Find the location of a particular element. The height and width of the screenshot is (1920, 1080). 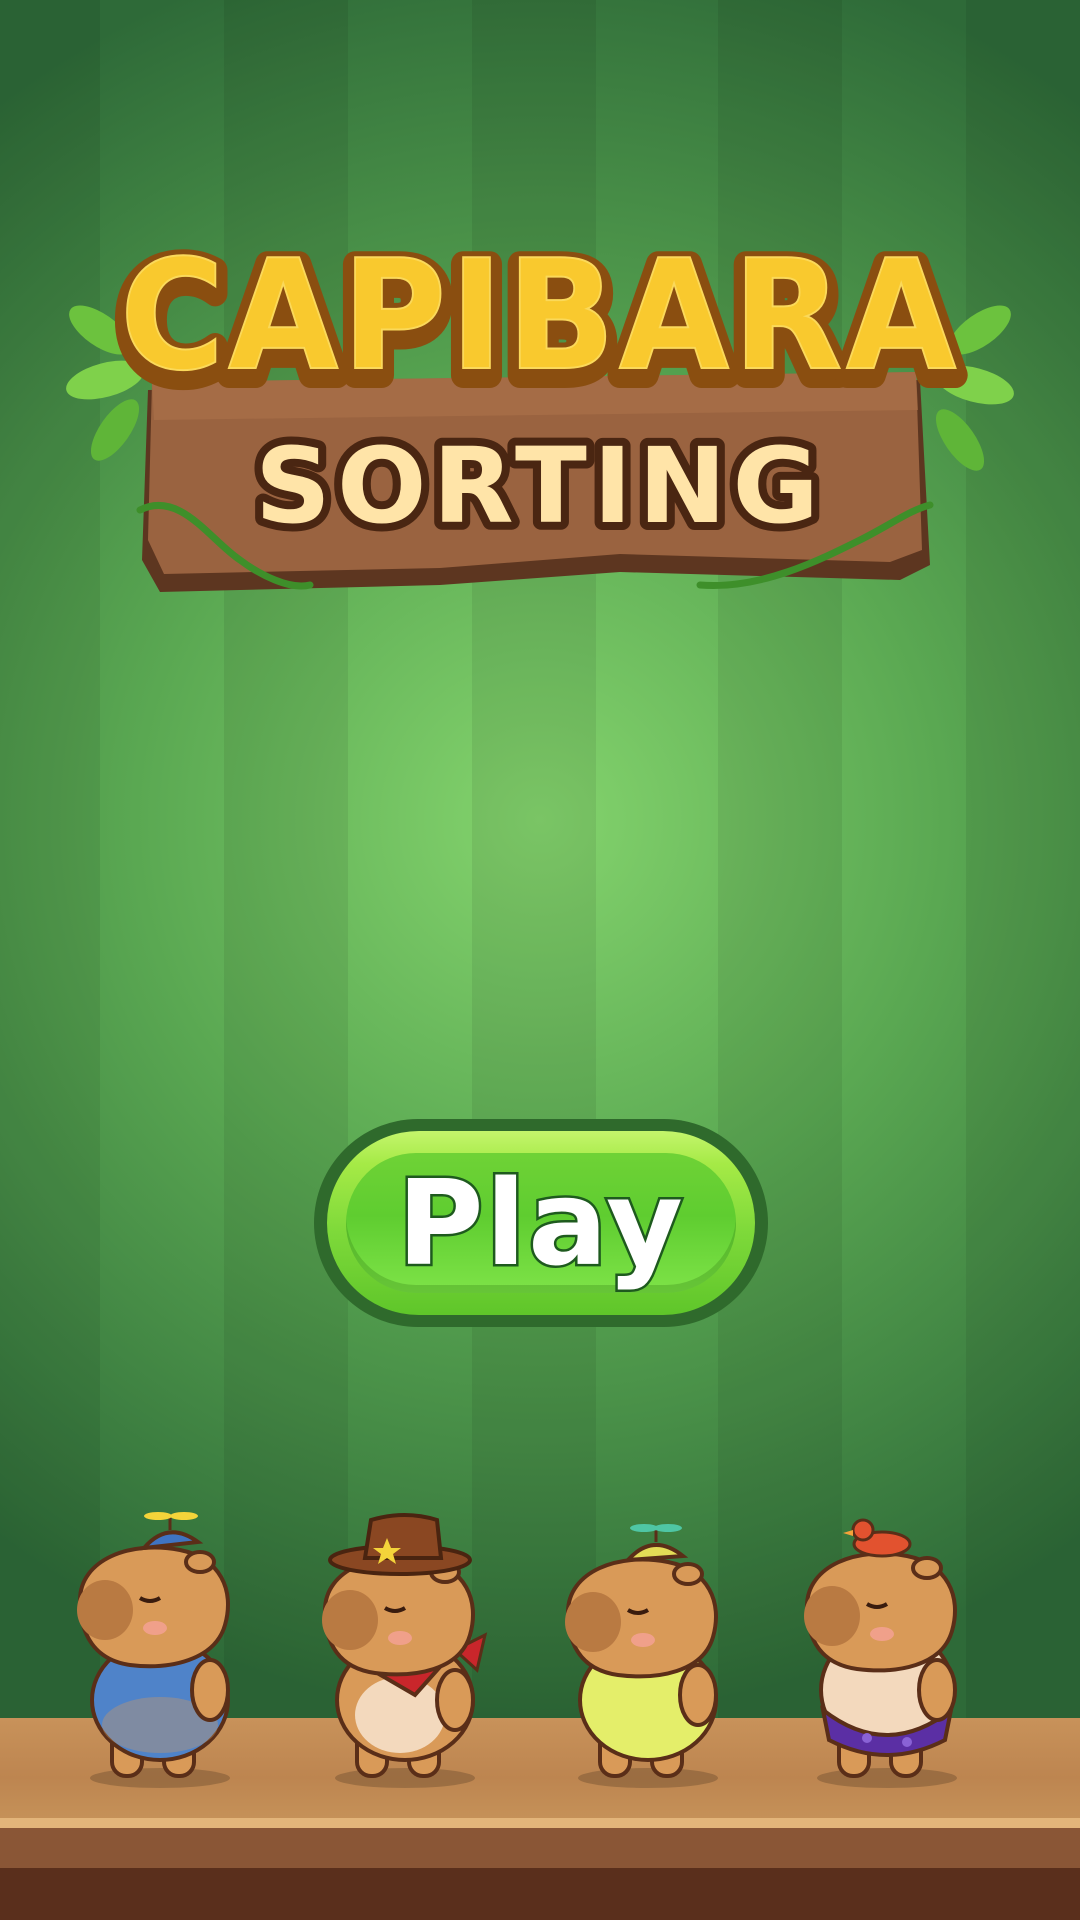

capybara-cowboy is located at coordinates (405, 1650).